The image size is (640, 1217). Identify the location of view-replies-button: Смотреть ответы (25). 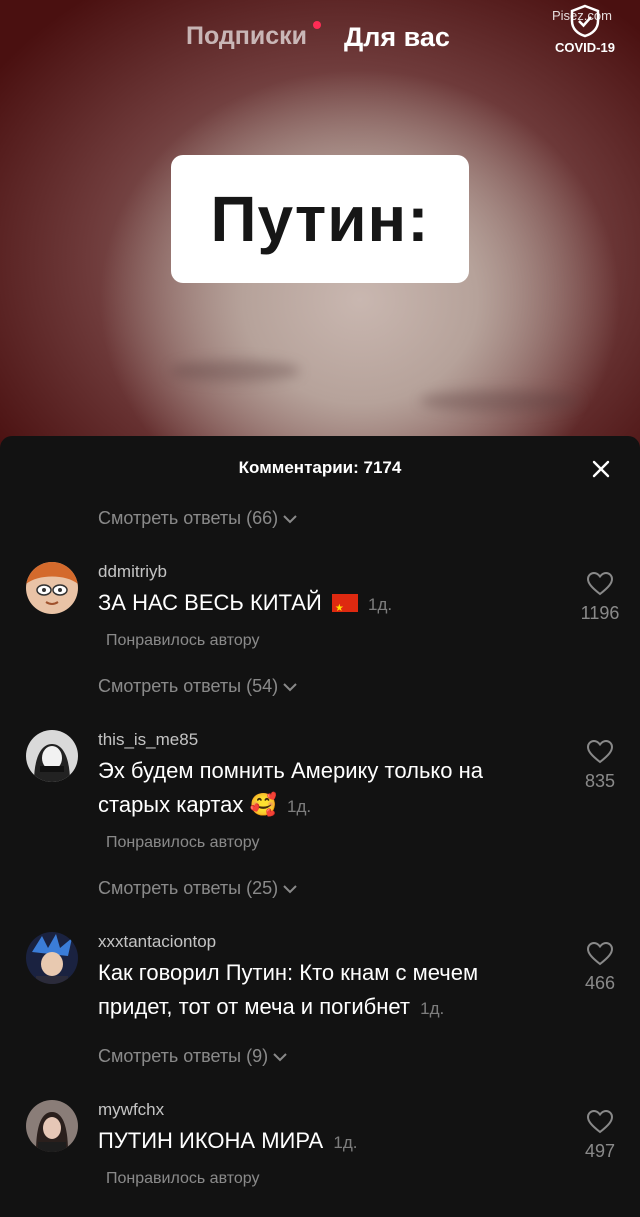
(198, 888).